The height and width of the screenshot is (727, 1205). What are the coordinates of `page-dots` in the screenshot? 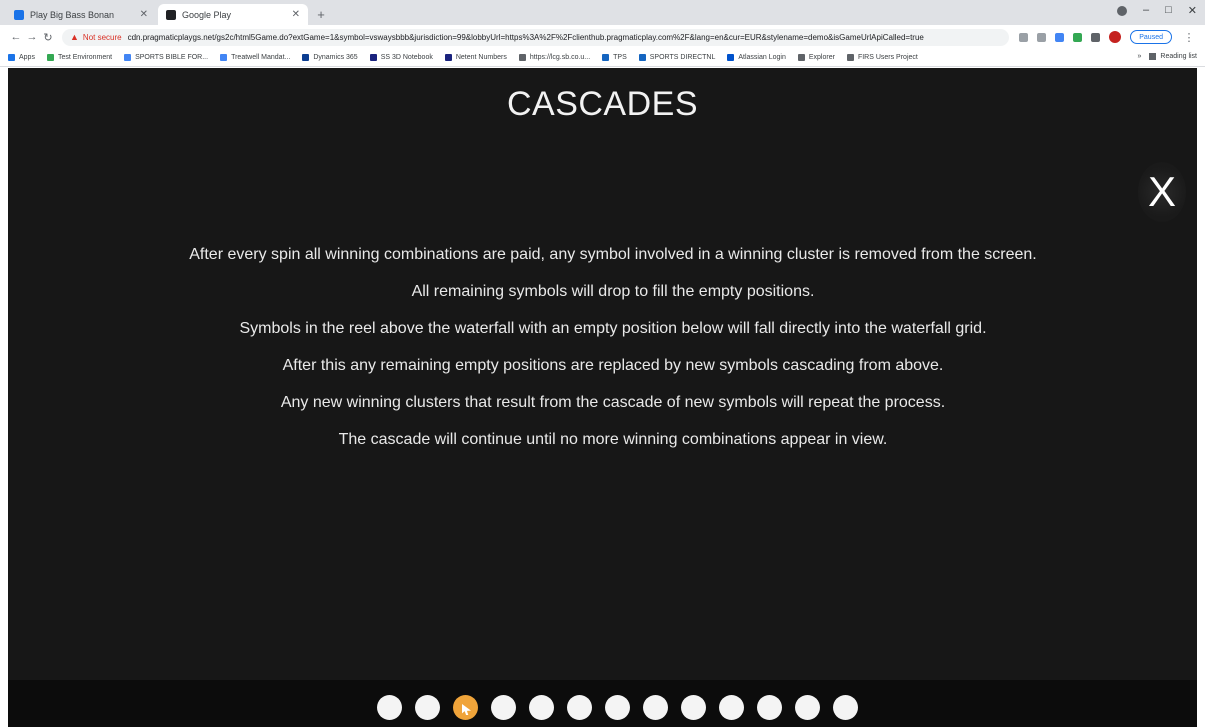 It's located at (617, 707).